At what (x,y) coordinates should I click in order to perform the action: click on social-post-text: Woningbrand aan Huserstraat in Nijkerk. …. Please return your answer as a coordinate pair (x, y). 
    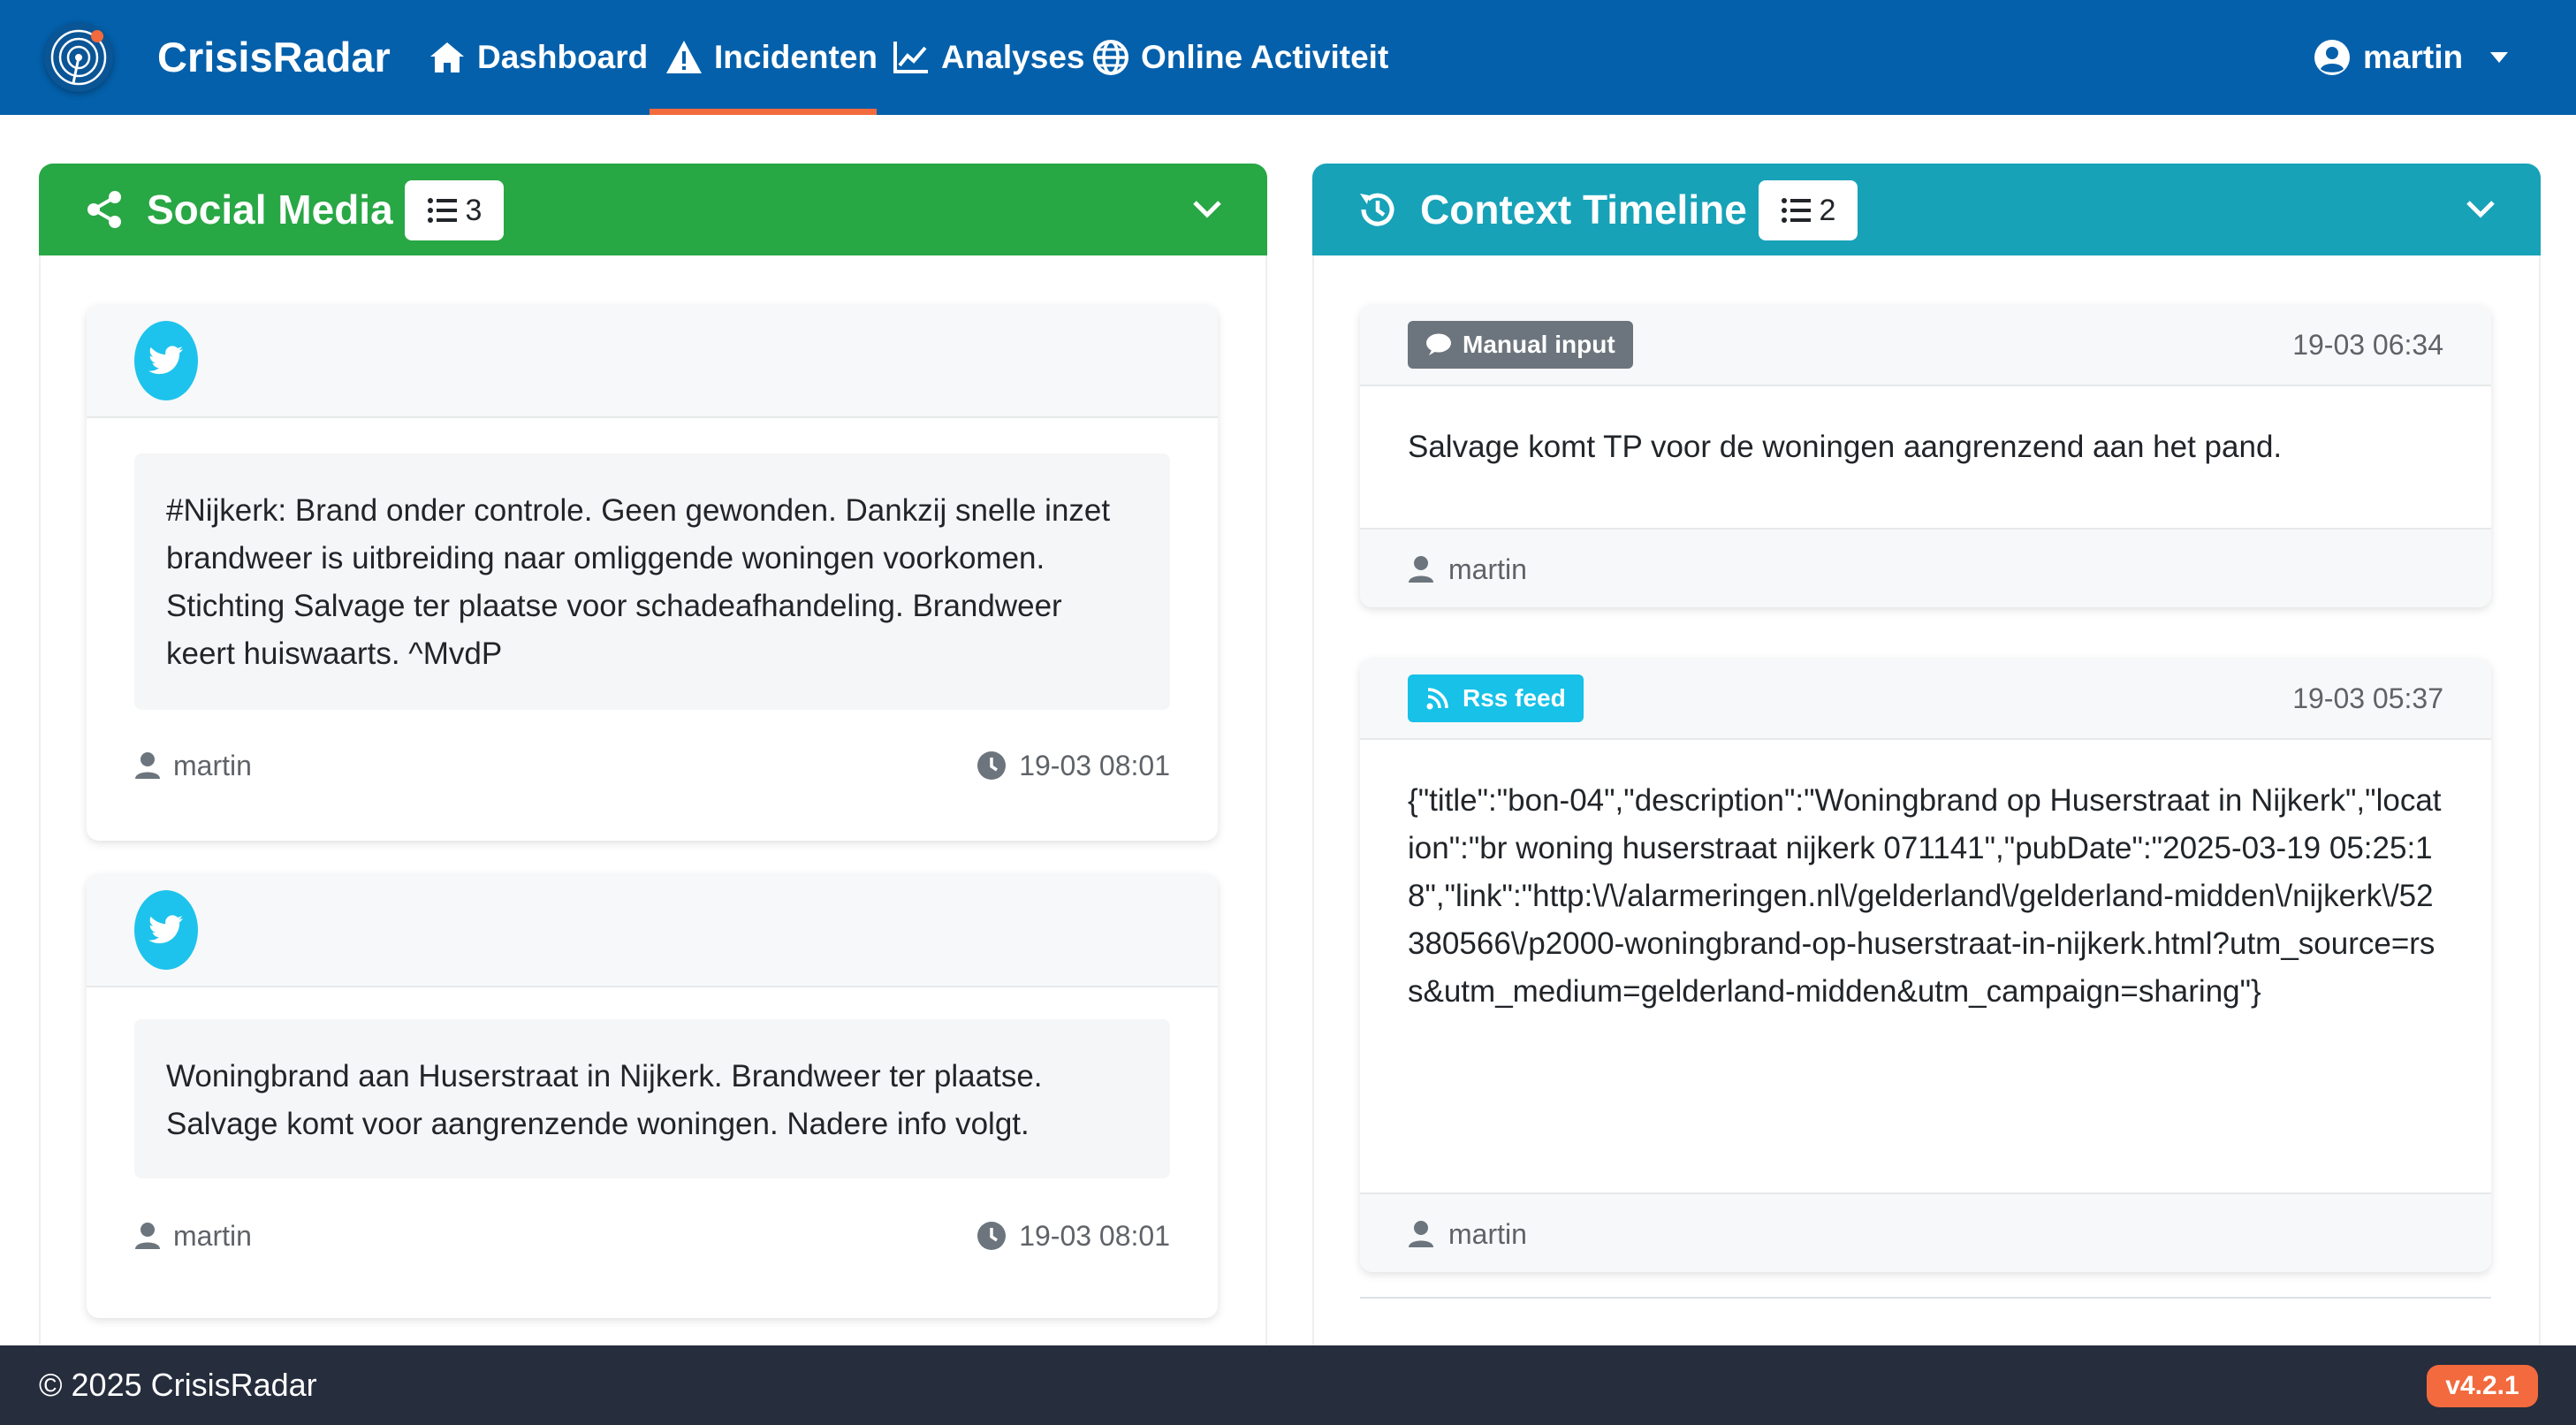
    Looking at the image, I should click on (652, 1099).